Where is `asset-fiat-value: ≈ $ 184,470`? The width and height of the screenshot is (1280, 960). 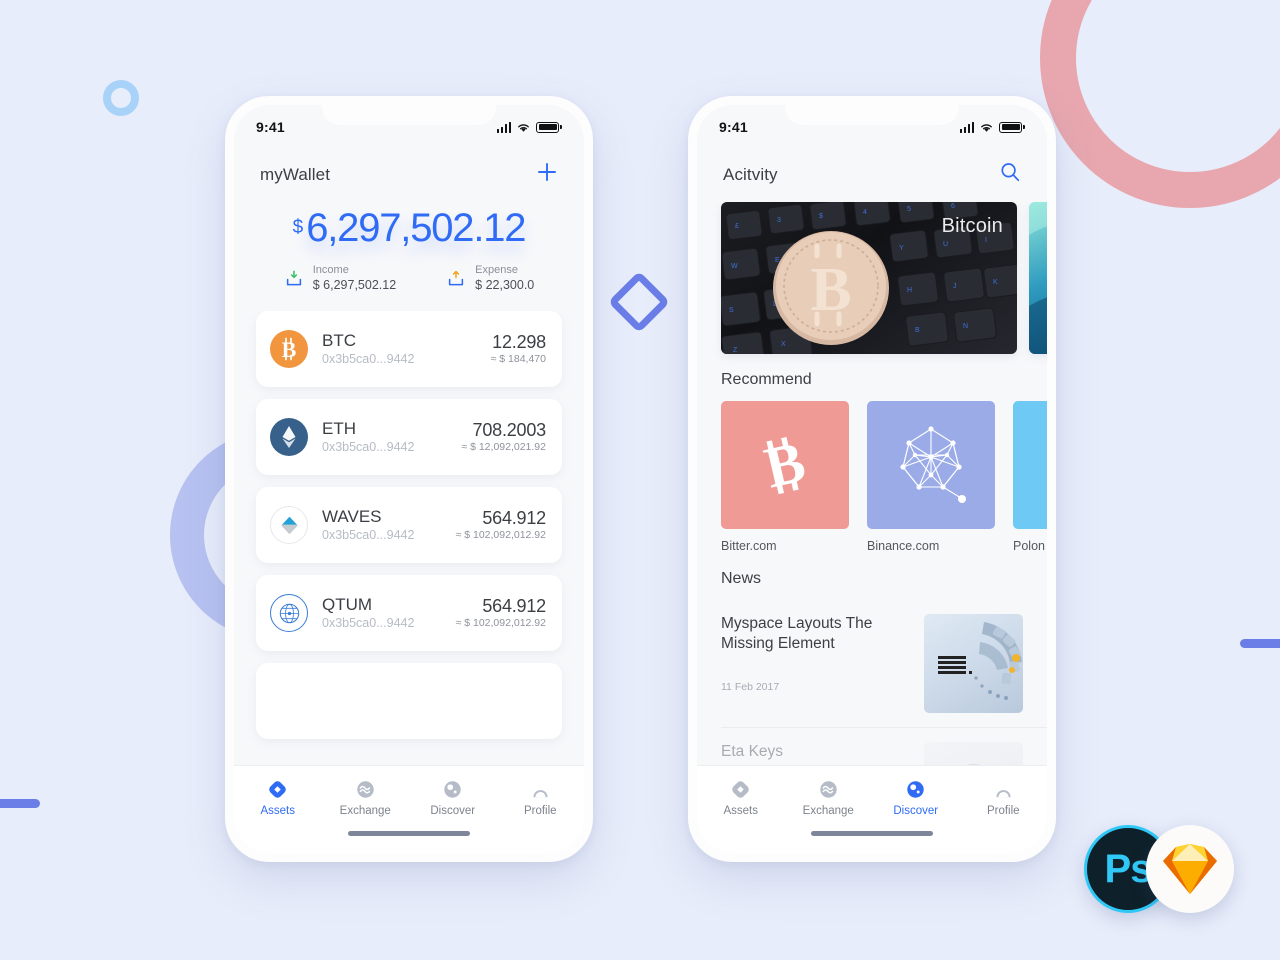 asset-fiat-value: ≈ $ 184,470 is located at coordinates (518, 359).